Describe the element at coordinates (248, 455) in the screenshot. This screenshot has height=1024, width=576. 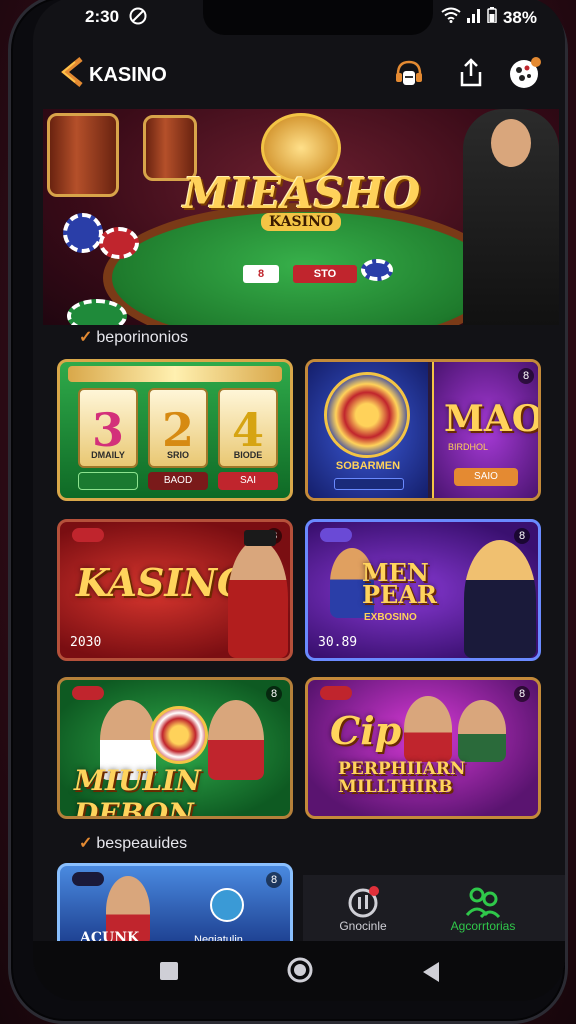
I see `reel-label: BIODE` at that location.